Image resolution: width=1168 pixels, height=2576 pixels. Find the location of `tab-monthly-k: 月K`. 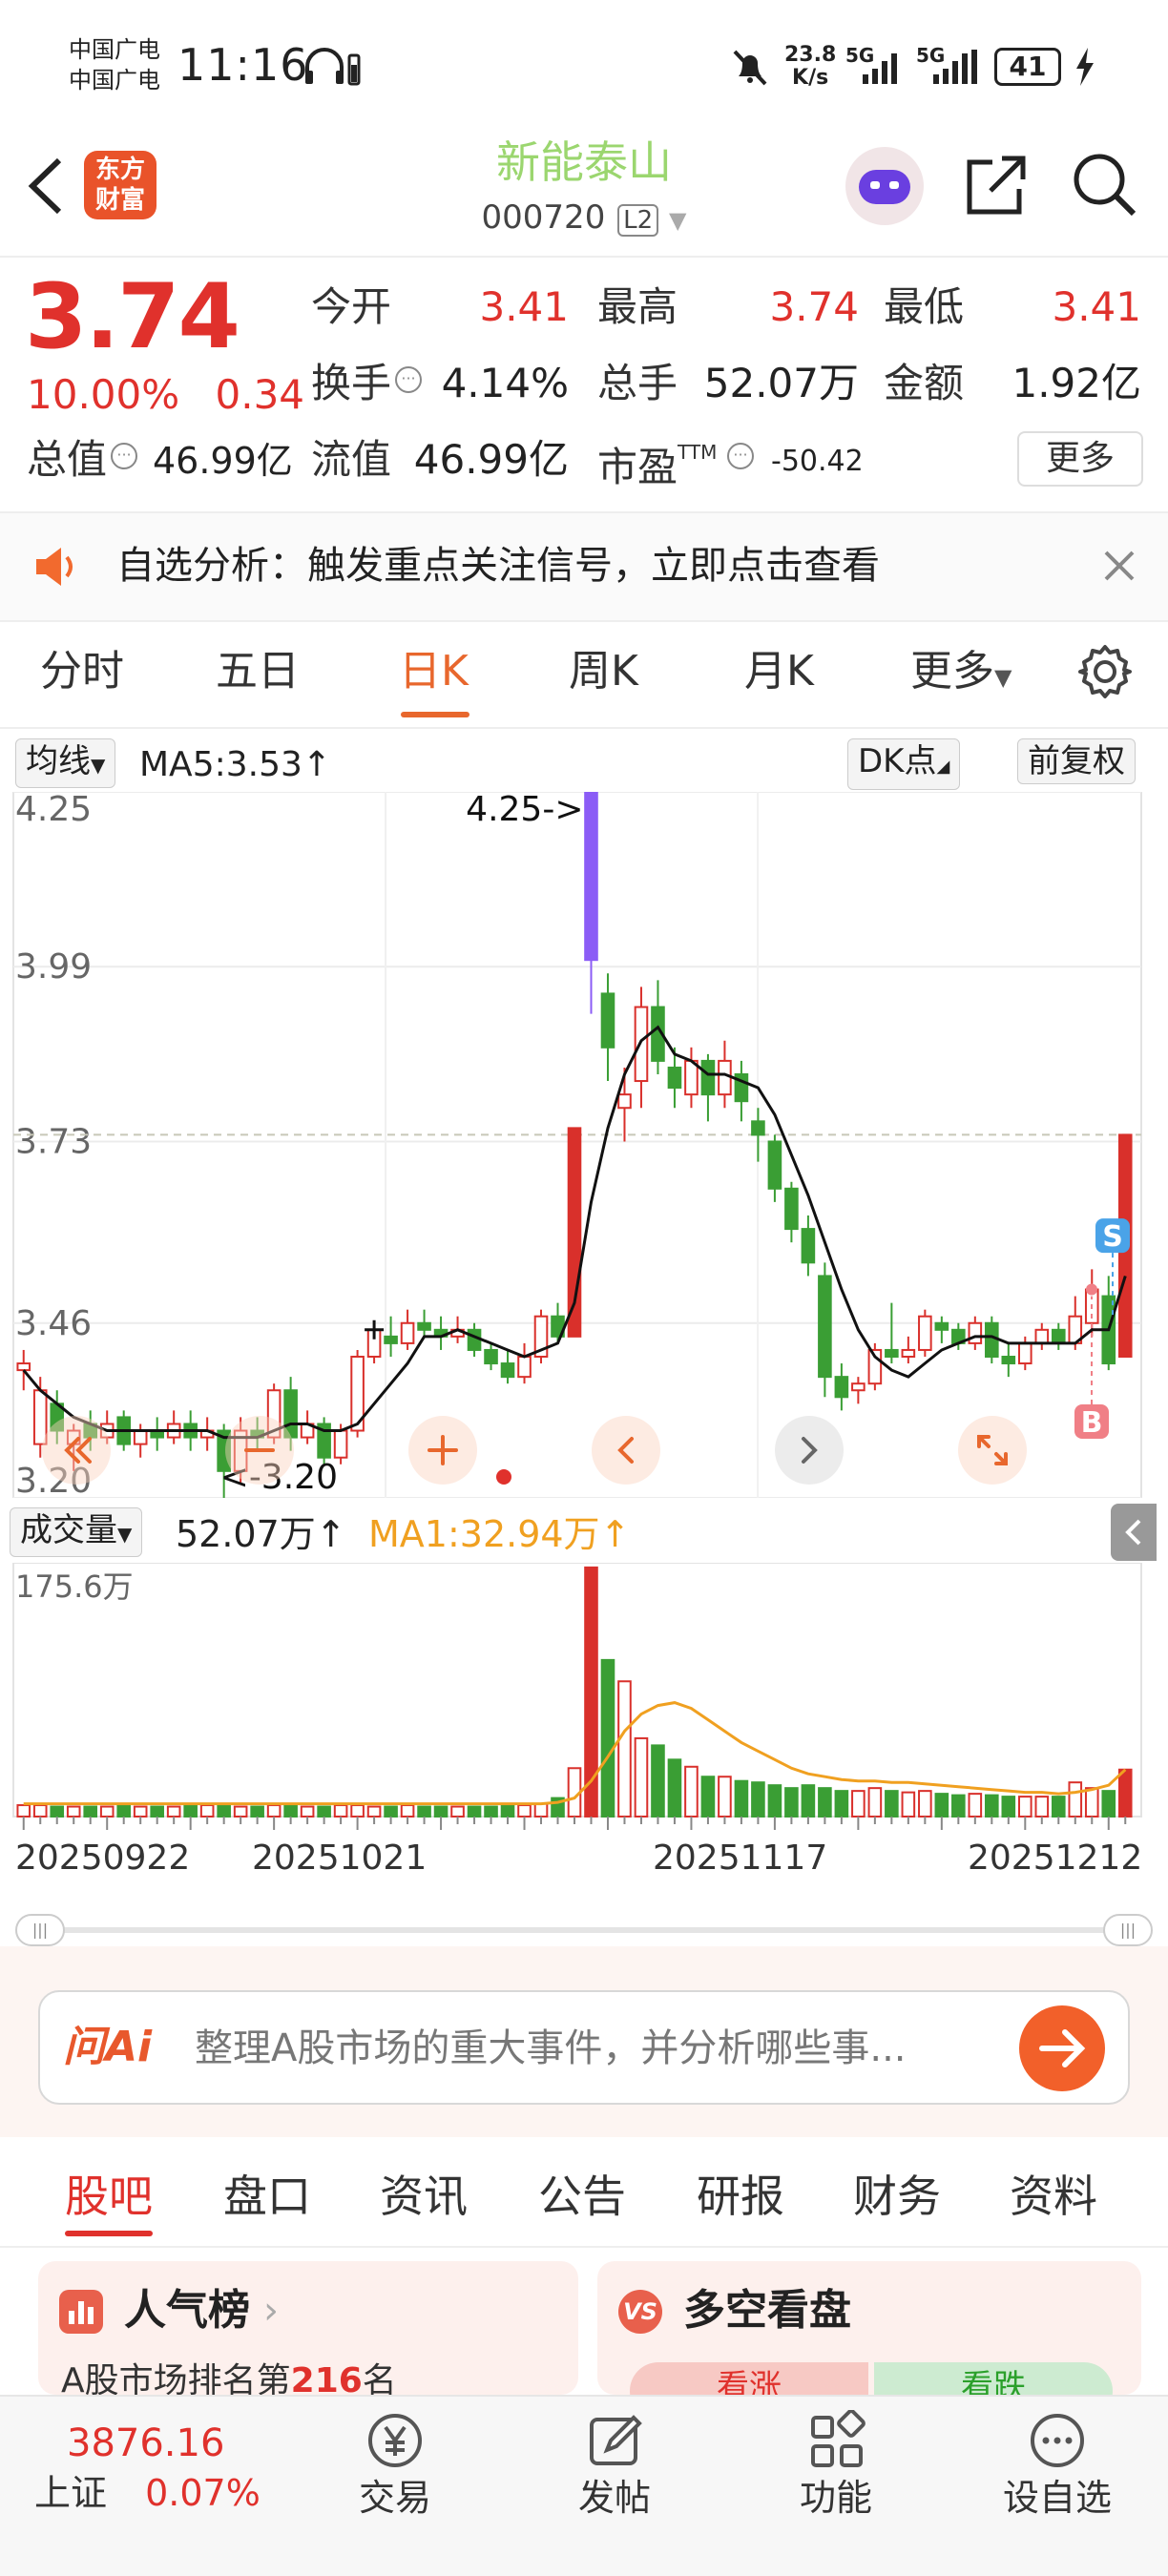

tab-monthly-k: 月K is located at coordinates (779, 671).